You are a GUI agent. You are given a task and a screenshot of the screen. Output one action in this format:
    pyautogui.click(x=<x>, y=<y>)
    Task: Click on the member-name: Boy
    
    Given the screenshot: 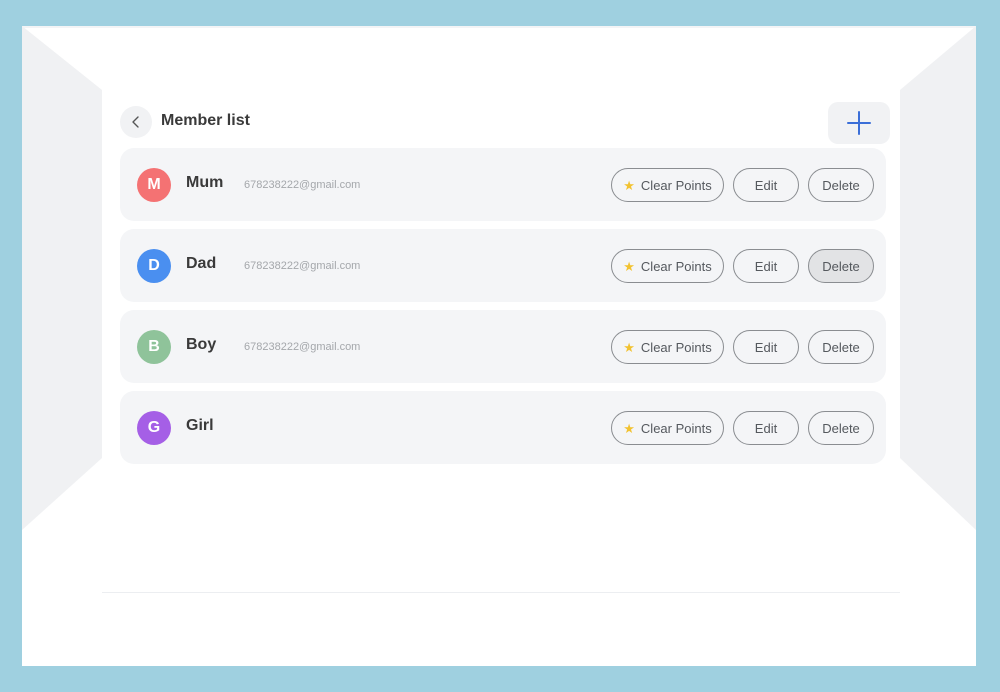 What is the action you would take?
    pyautogui.click(x=201, y=344)
    